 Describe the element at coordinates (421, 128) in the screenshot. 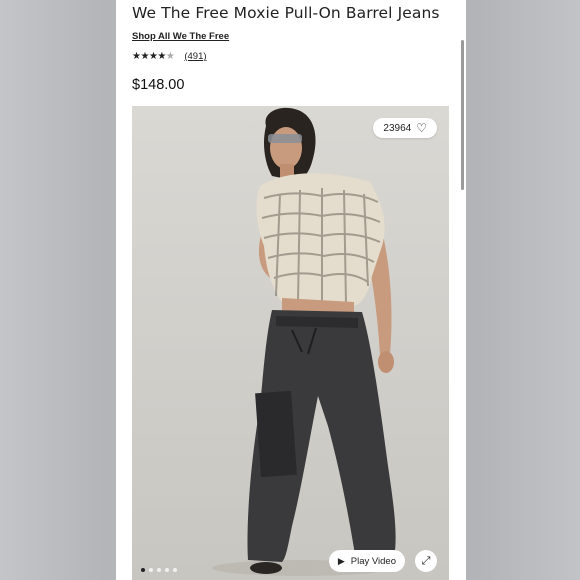

I see `heart-icon: ♡` at that location.